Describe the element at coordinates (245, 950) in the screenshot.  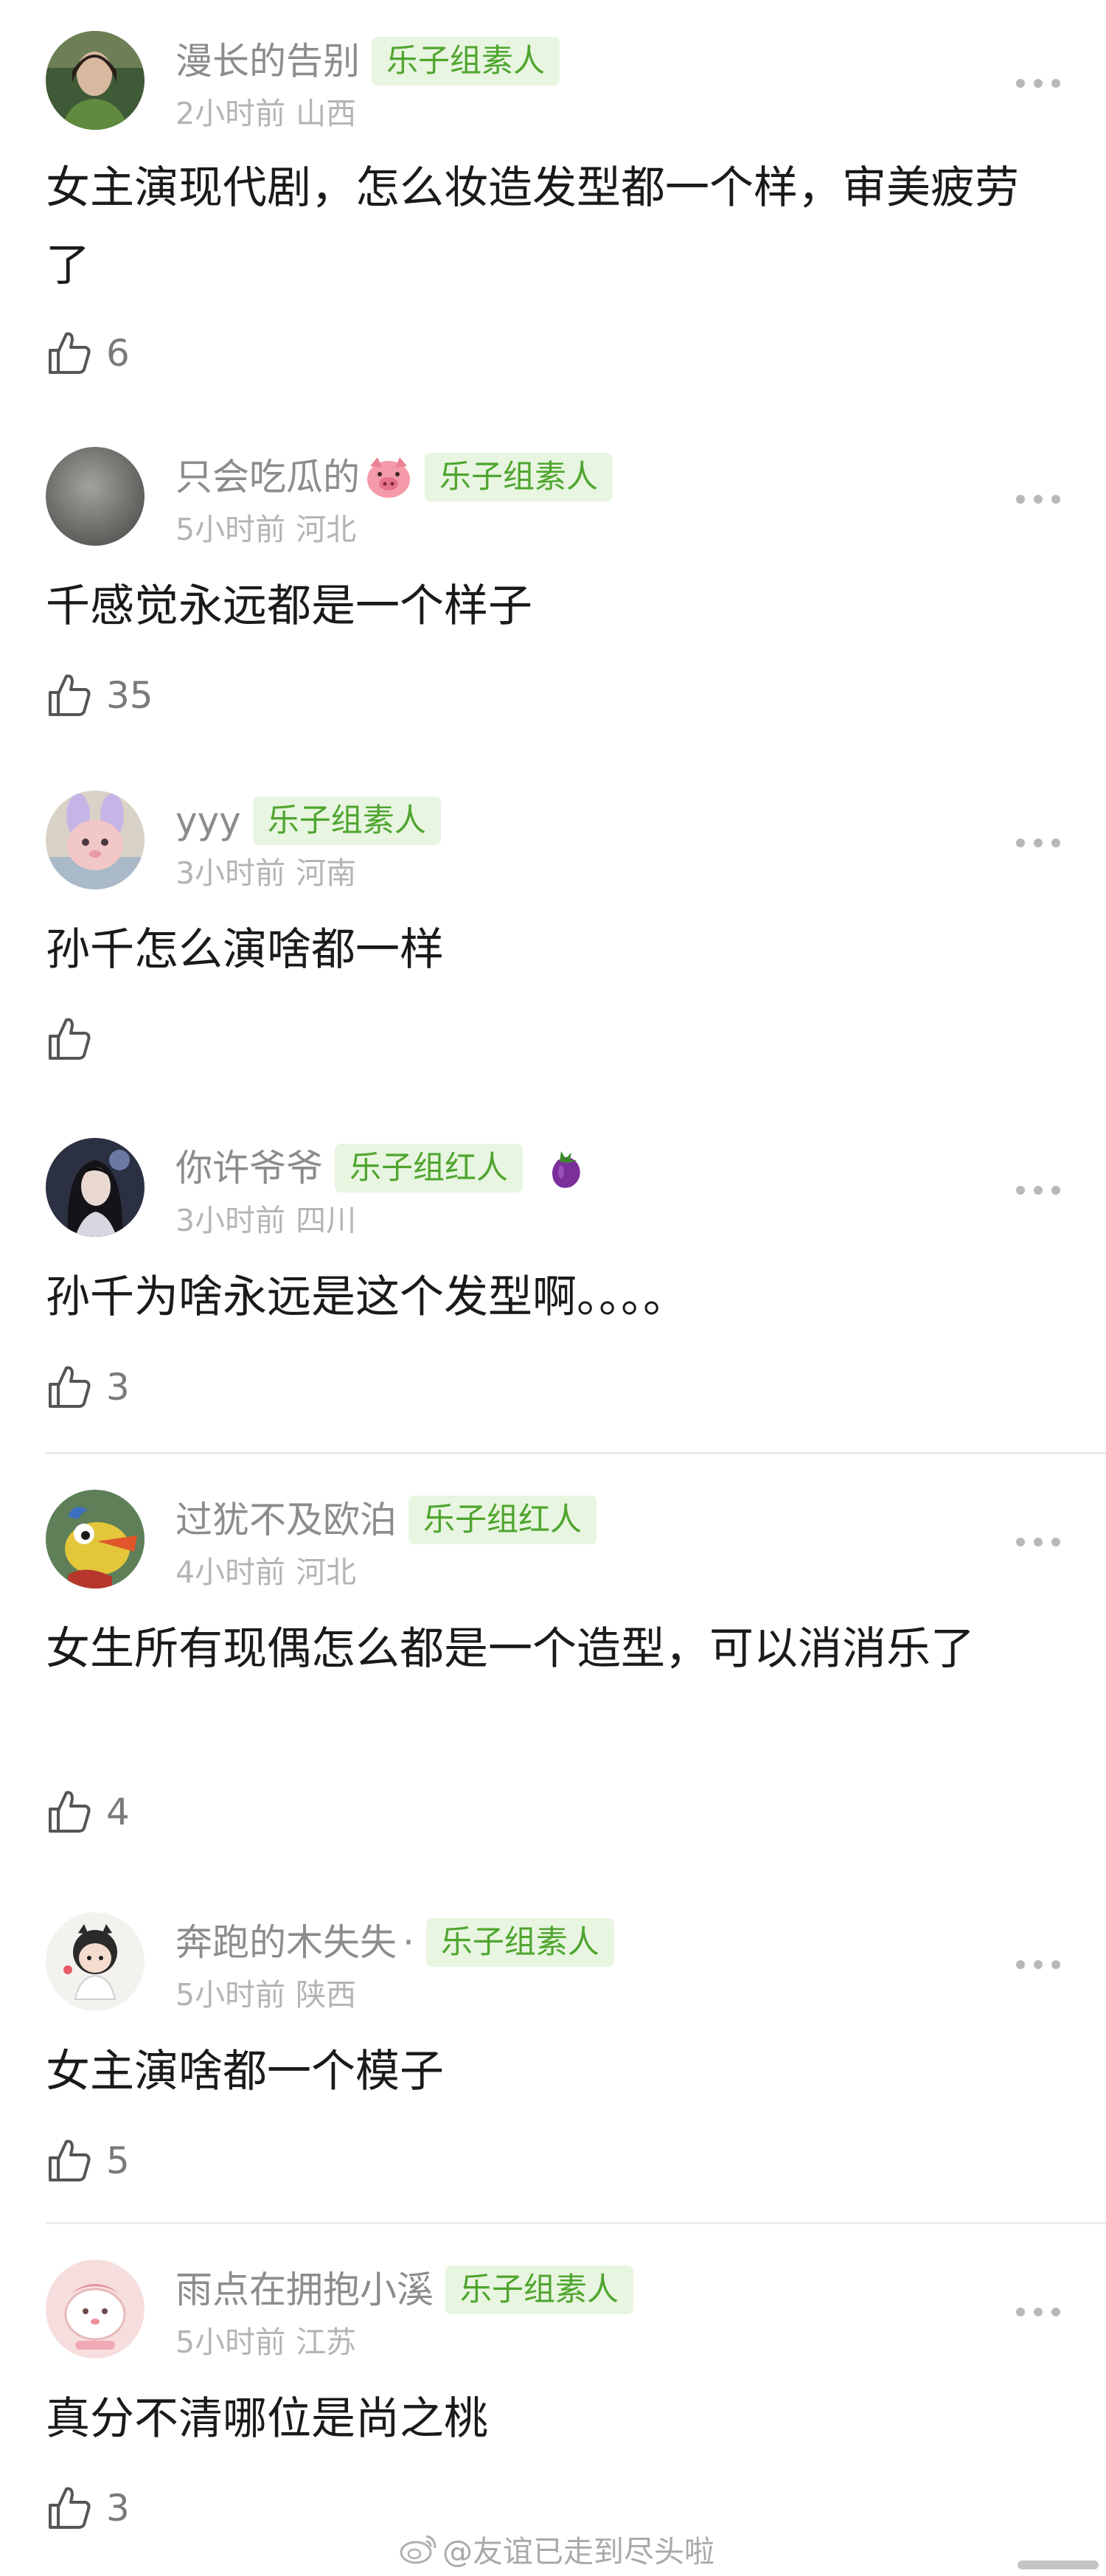
I see `comment-text: 孙千怎么演啥都一样` at that location.